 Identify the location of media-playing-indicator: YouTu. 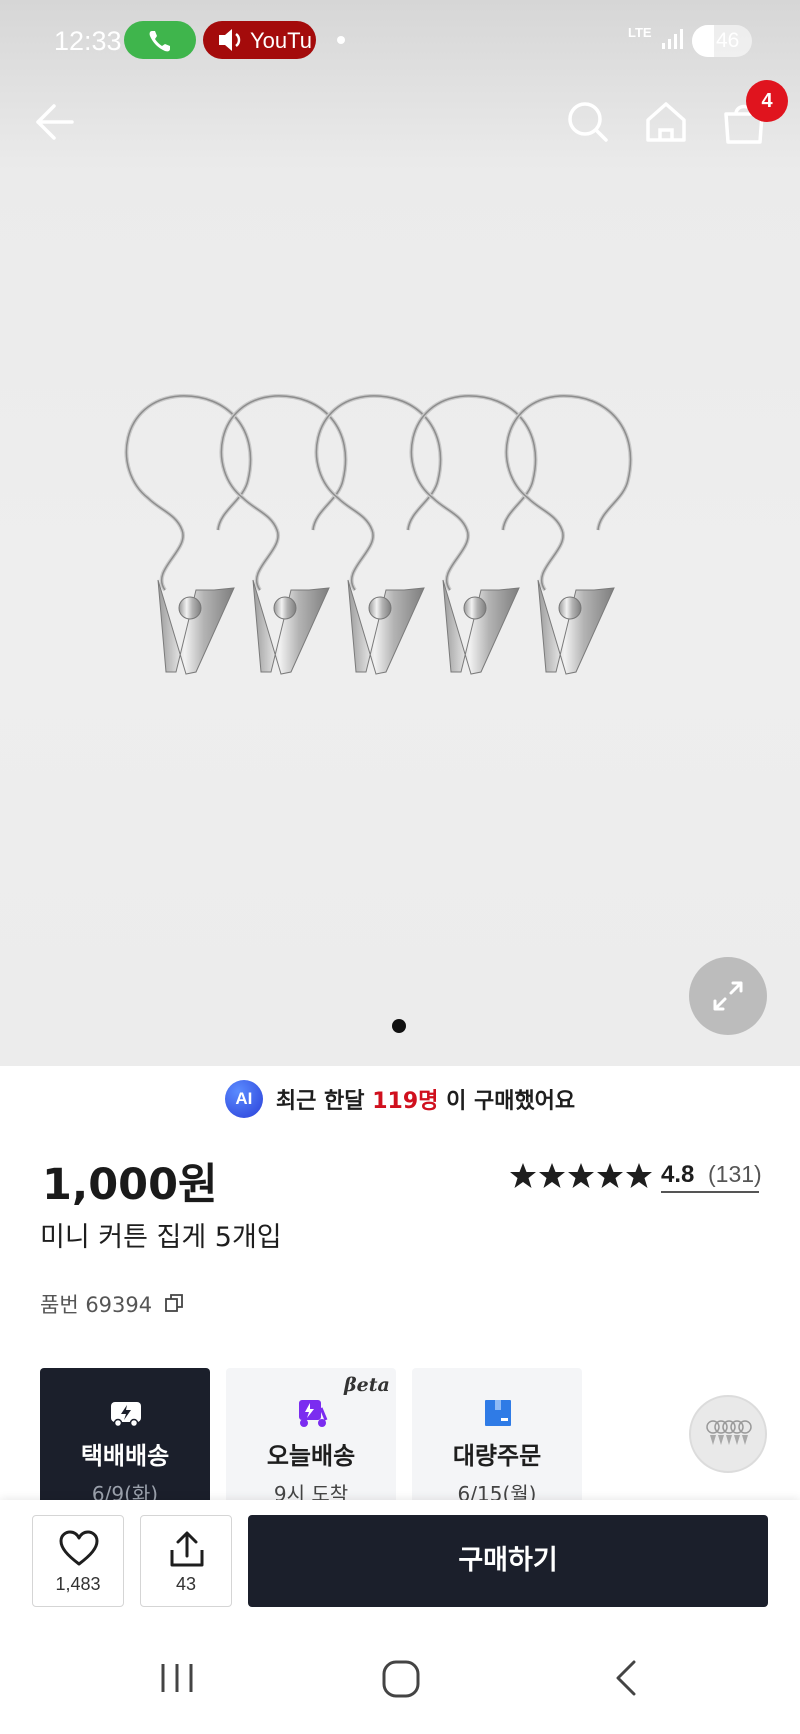
(259, 40).